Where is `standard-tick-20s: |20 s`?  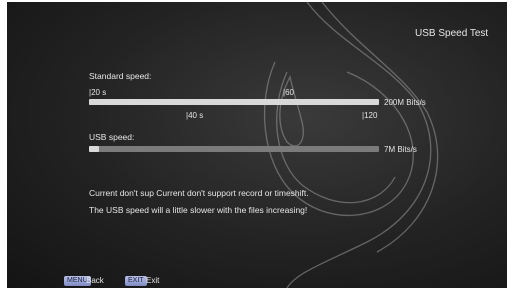 standard-tick-20s: |20 s is located at coordinates (98, 92).